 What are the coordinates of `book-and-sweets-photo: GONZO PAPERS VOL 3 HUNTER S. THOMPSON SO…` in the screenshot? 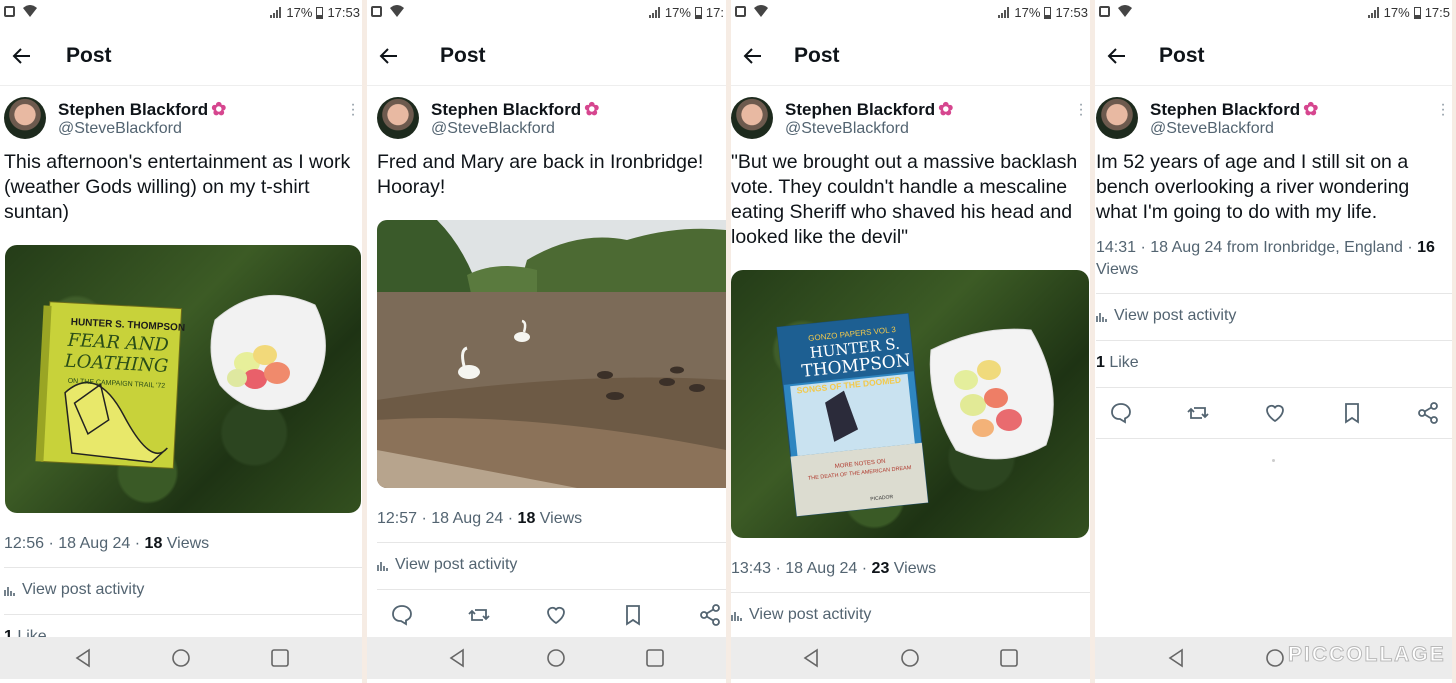 It's located at (915, 414).